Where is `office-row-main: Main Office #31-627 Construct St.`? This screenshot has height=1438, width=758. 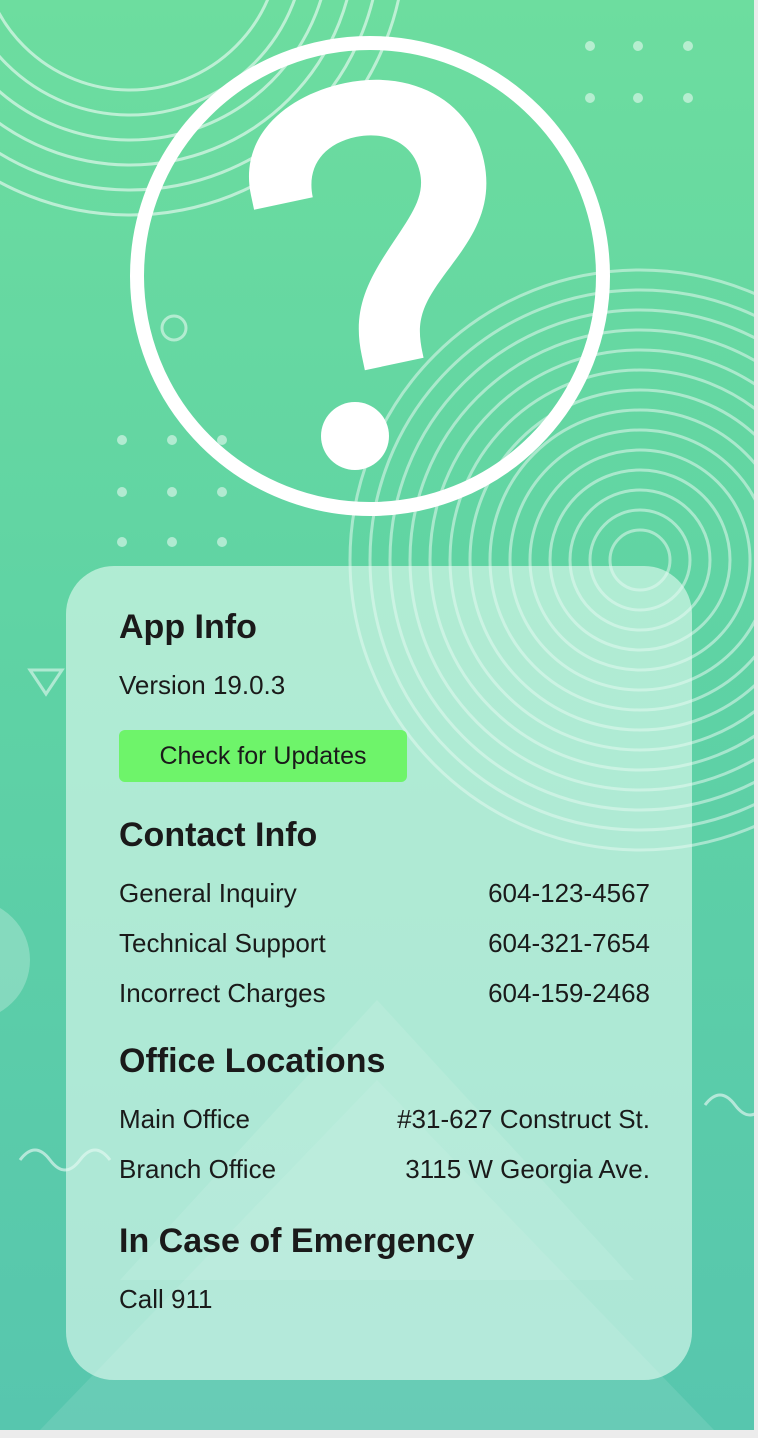 office-row-main: Main Office #31-627 Construct St. is located at coordinates (384, 1119).